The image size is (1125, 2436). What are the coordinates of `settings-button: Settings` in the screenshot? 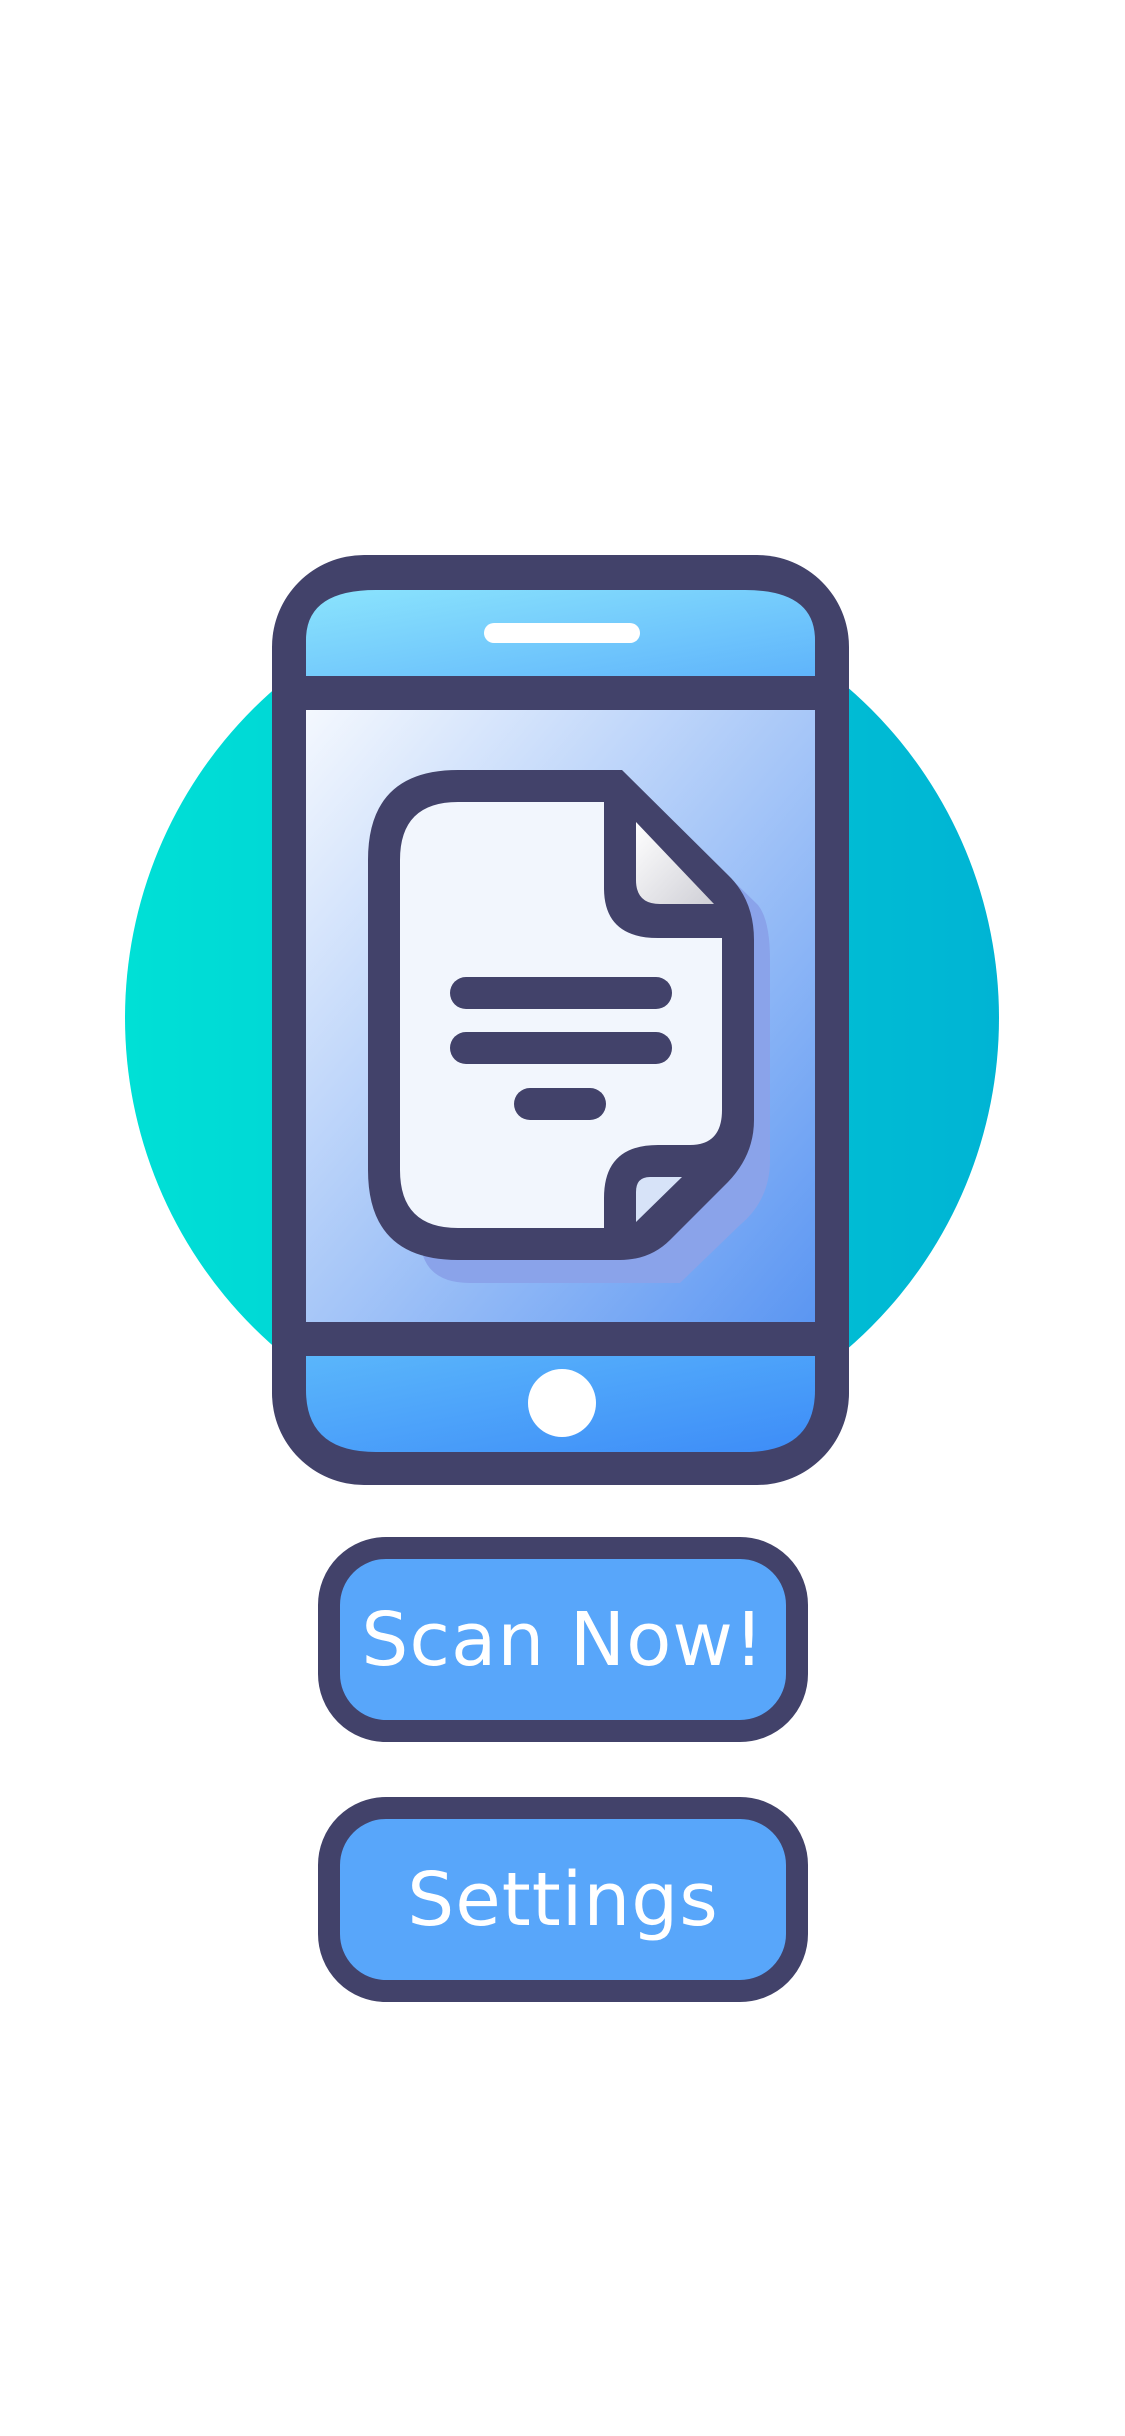 It's located at (563, 1899).